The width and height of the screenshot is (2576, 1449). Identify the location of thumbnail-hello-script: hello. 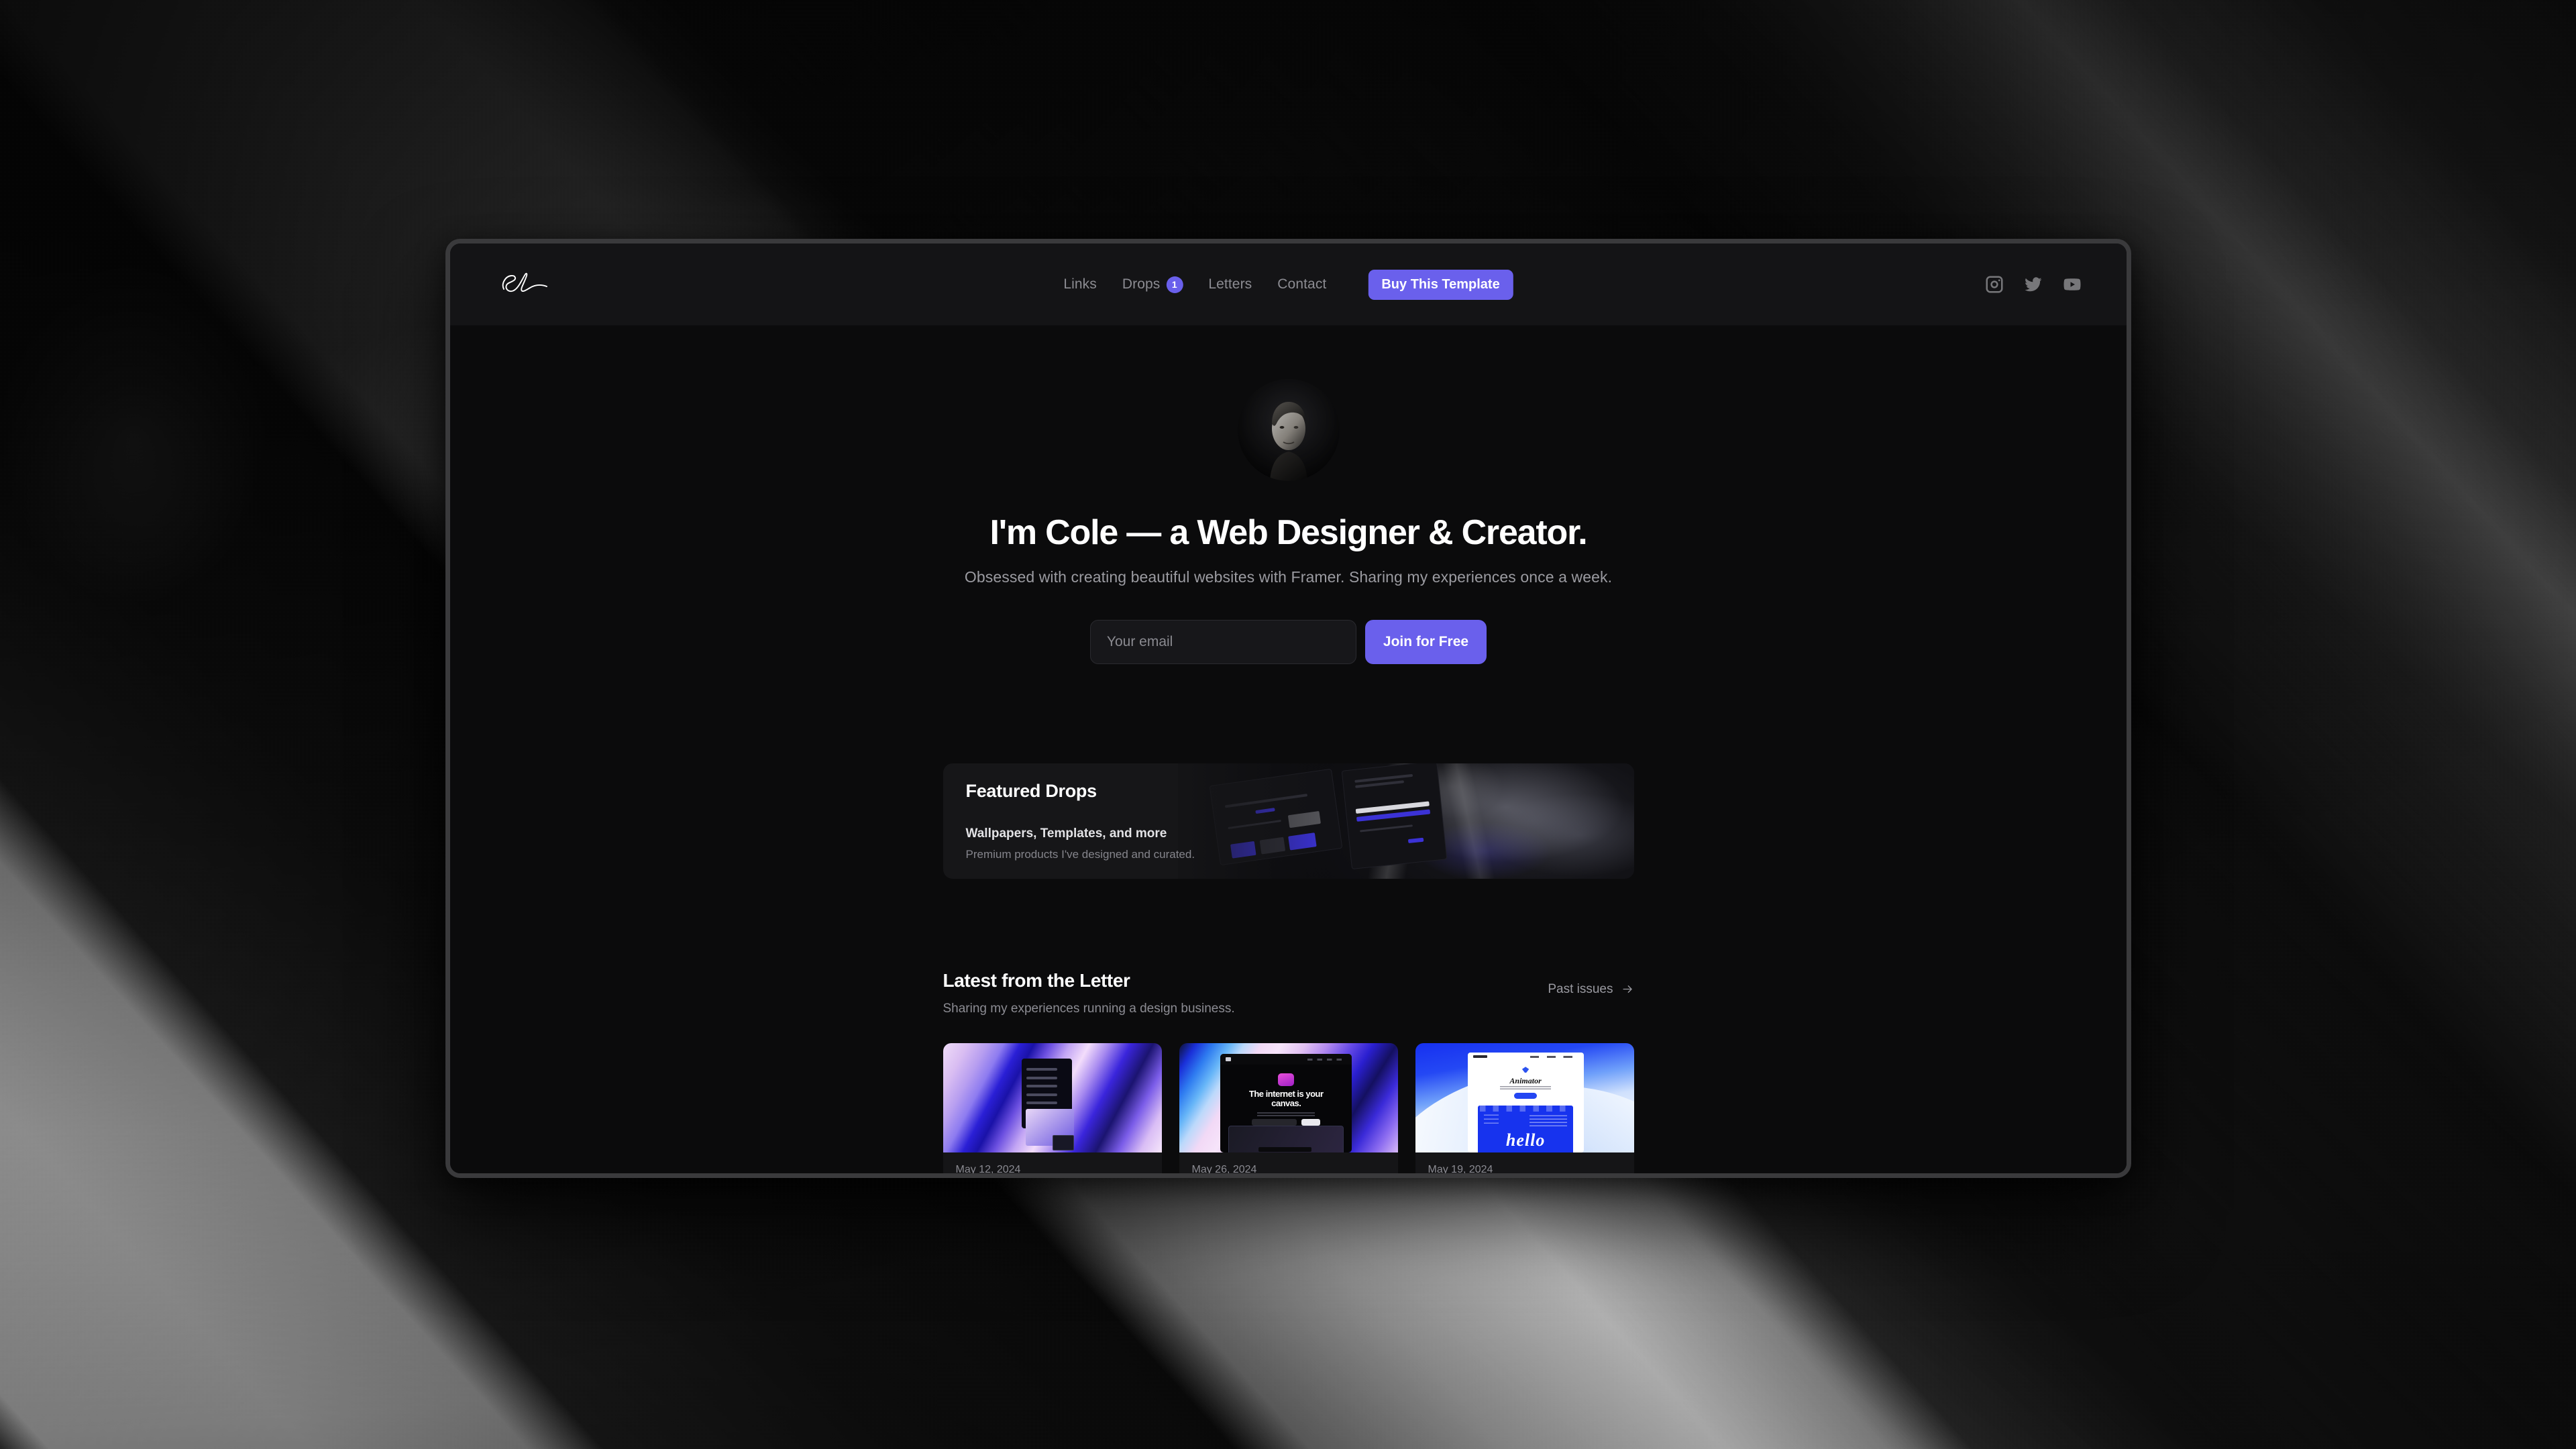
(1525, 1140).